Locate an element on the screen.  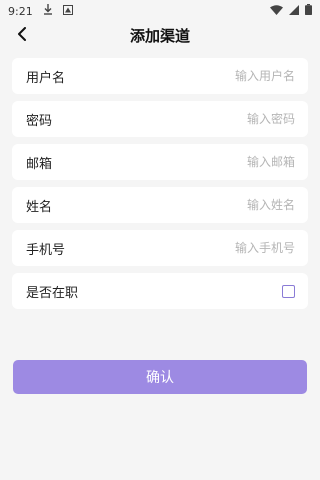
status-right is located at coordinates (291, 11).